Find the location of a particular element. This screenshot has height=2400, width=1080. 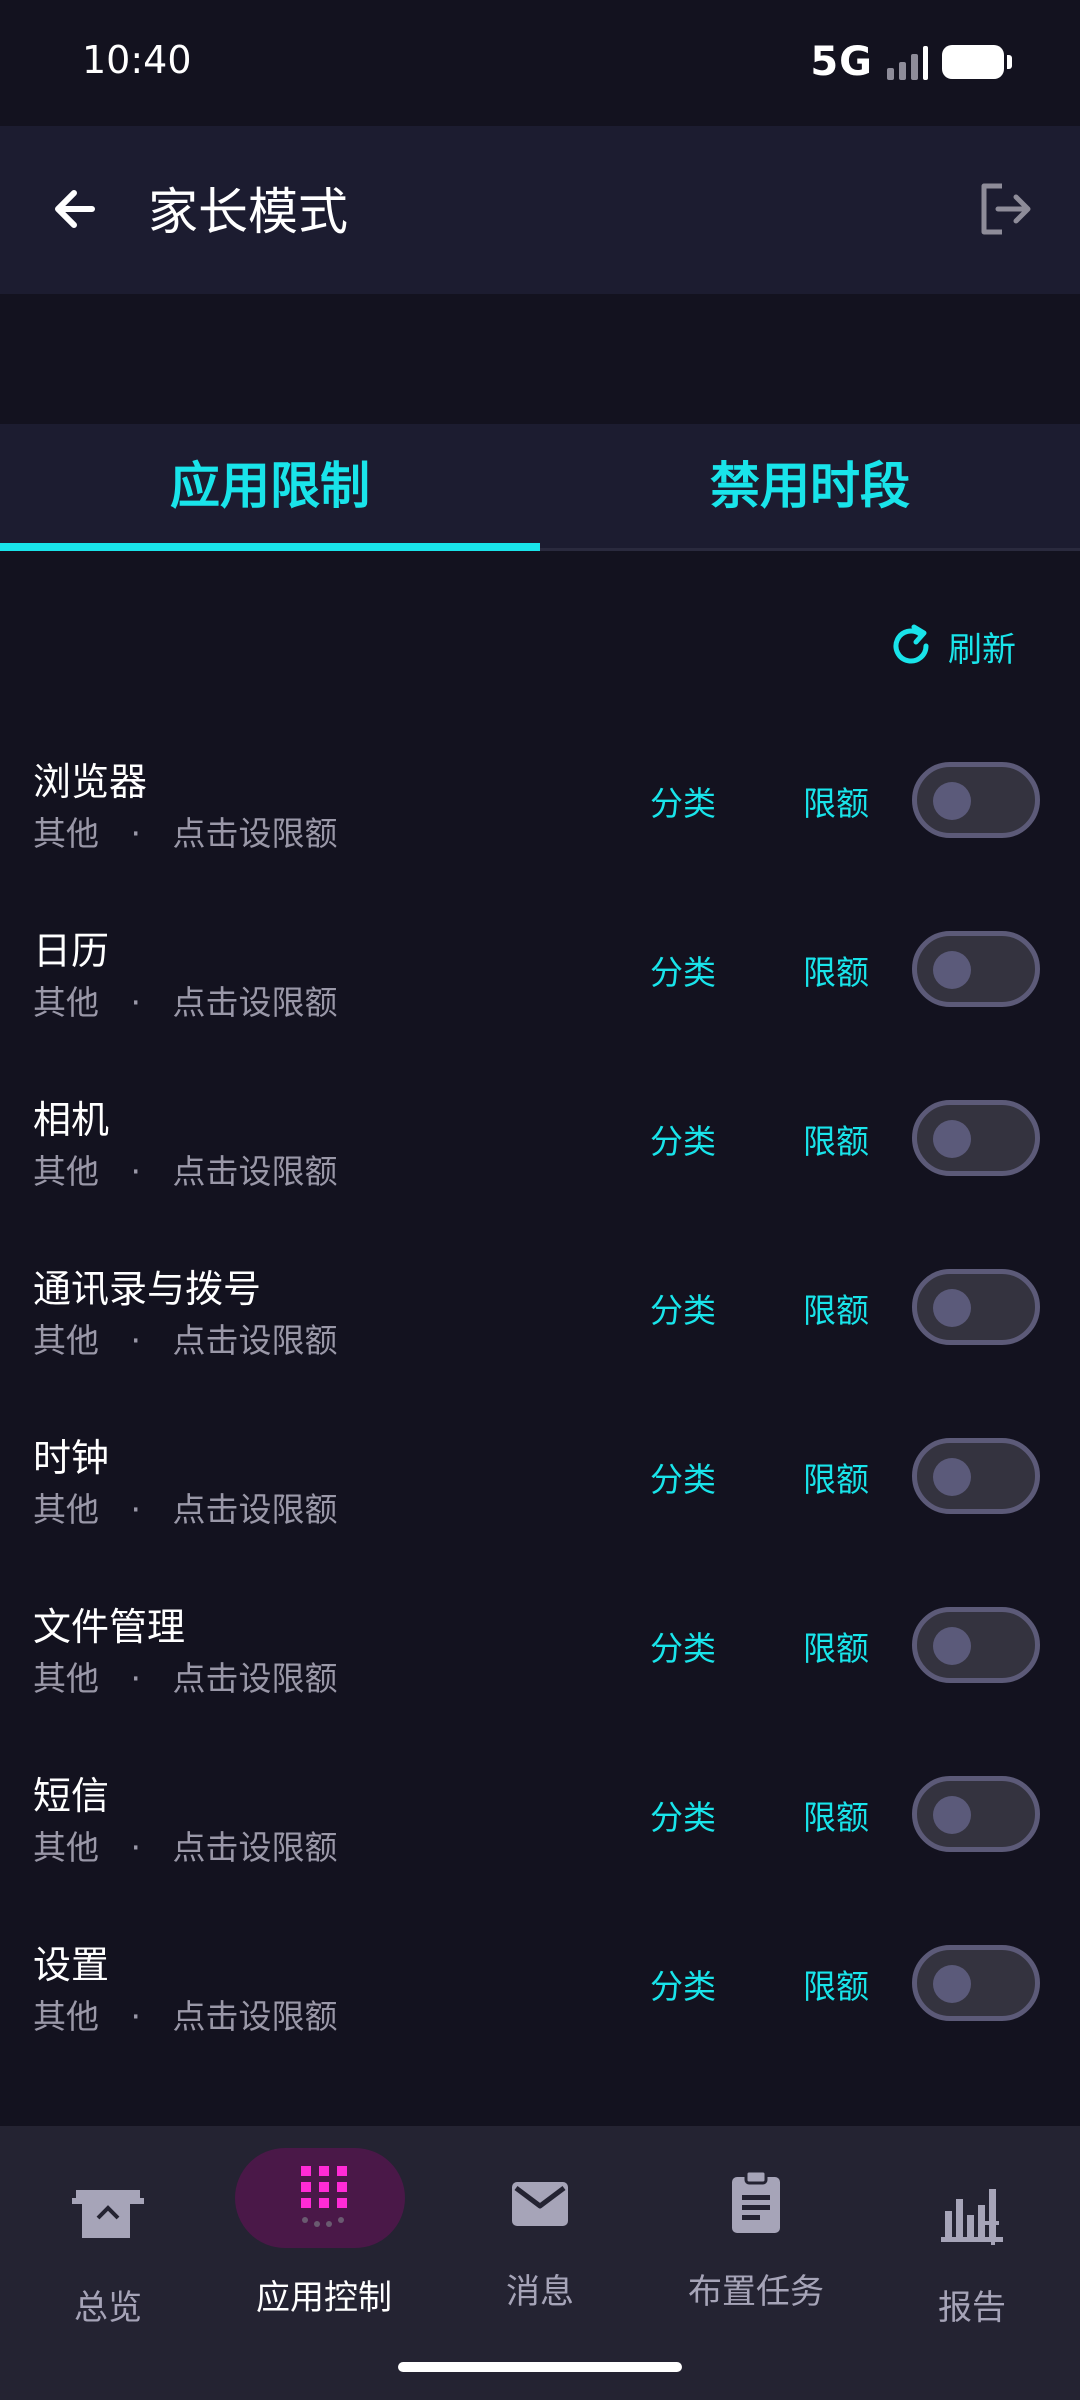

nav-report: 报告 is located at coordinates (972, 2246).